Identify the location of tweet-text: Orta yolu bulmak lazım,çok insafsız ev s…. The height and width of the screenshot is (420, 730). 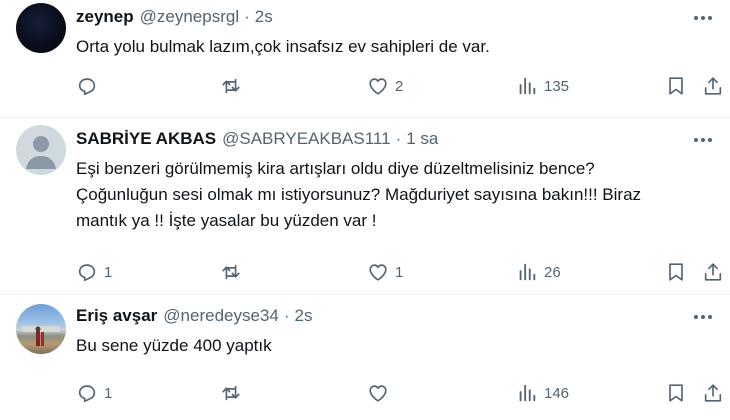
(395, 47).